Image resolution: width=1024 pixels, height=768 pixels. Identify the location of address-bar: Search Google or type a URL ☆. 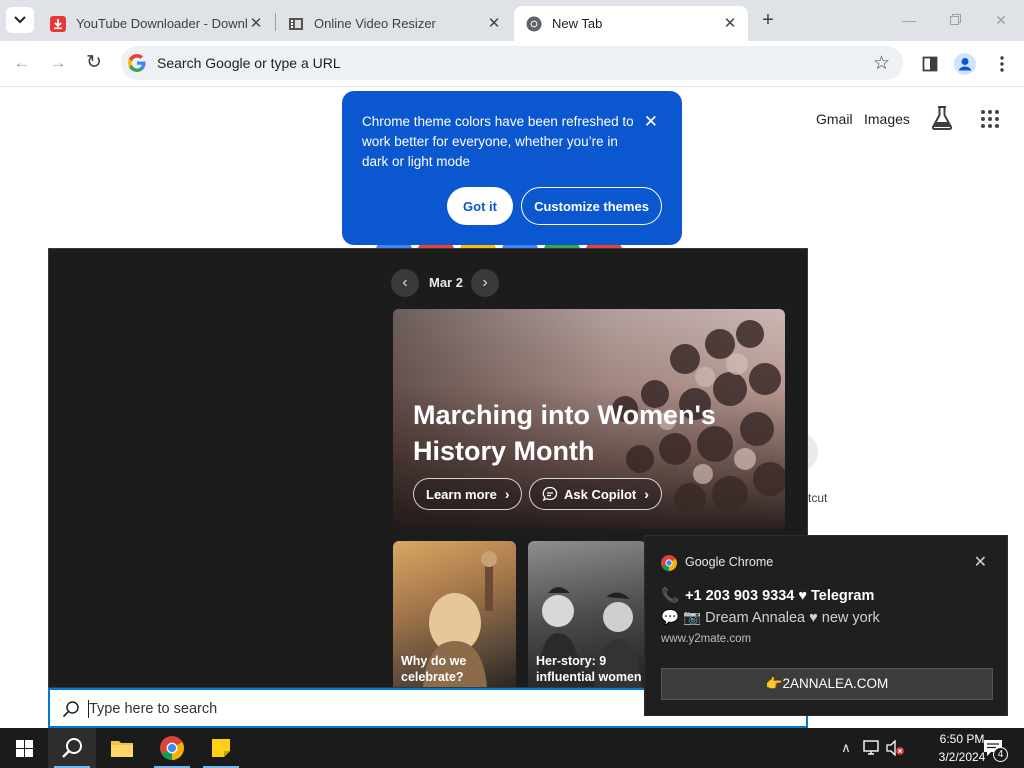
(512, 63).